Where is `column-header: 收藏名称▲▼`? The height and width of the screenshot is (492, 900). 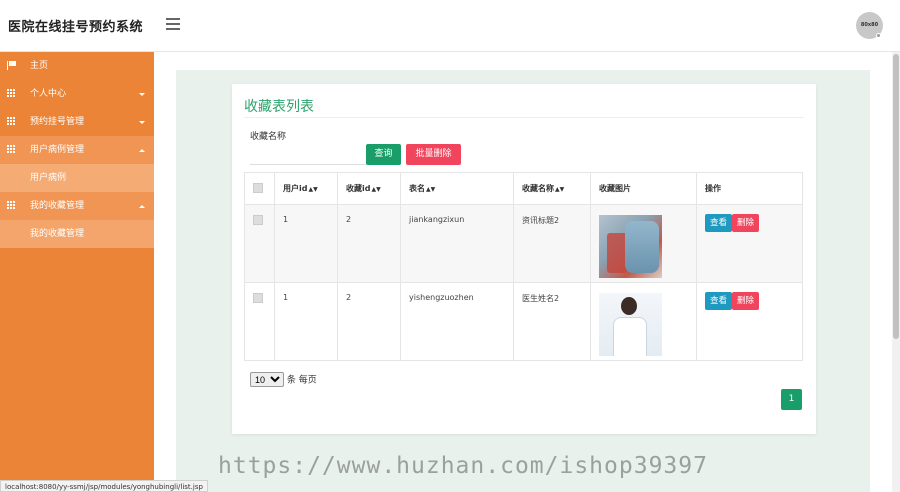 column-header: 收藏名称▲▼ is located at coordinates (552, 188).